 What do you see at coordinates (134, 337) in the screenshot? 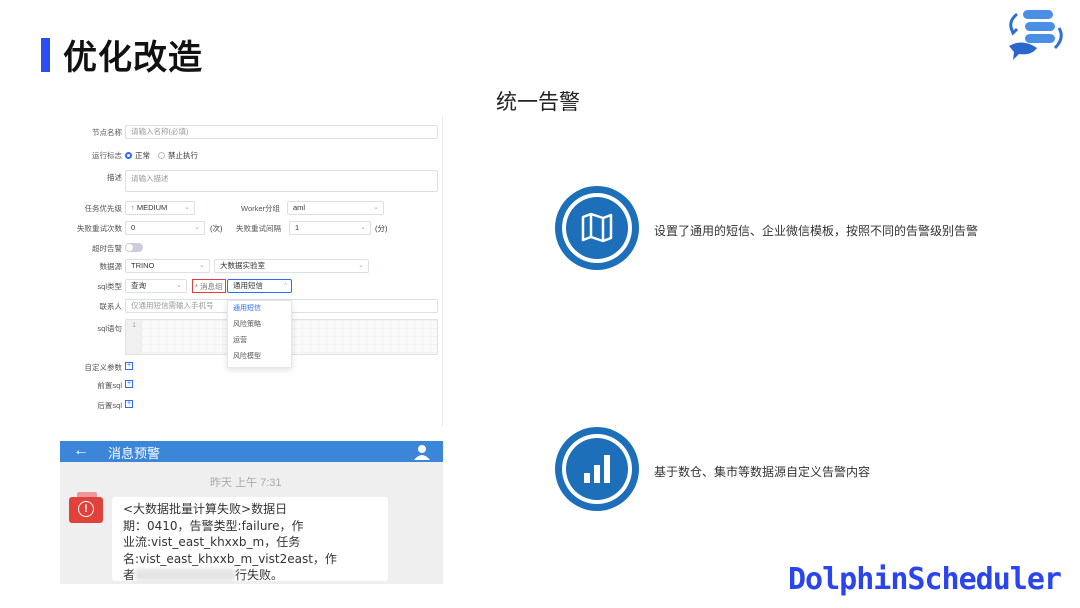
I see `line-number: 1` at bounding box center [134, 337].